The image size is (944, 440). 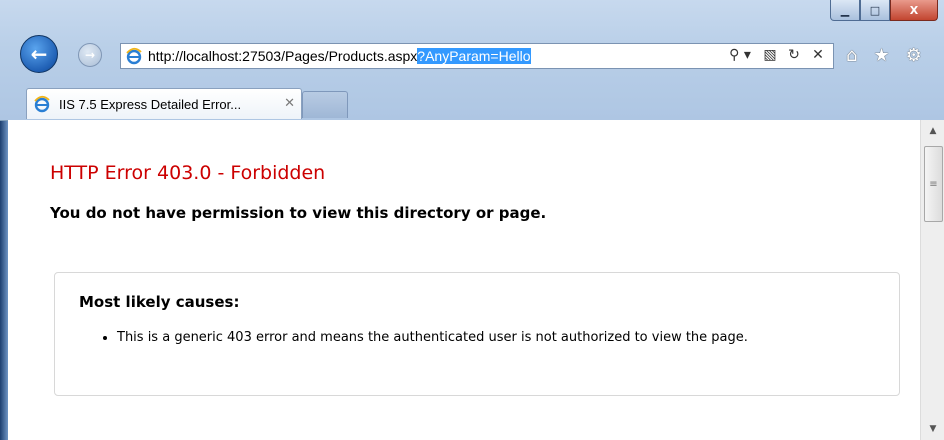 What do you see at coordinates (818, 55) in the screenshot?
I see `stop-icon: ✕` at bounding box center [818, 55].